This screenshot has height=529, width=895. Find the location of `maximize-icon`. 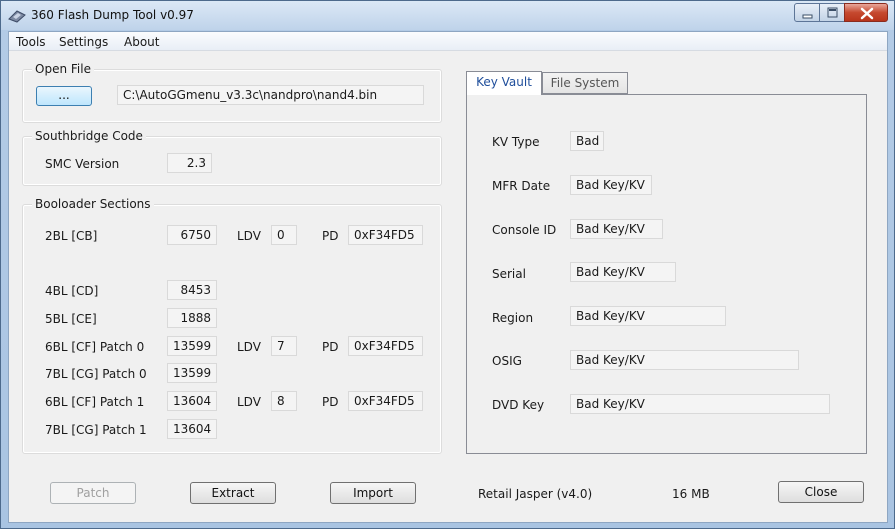

maximize-icon is located at coordinates (832, 12).